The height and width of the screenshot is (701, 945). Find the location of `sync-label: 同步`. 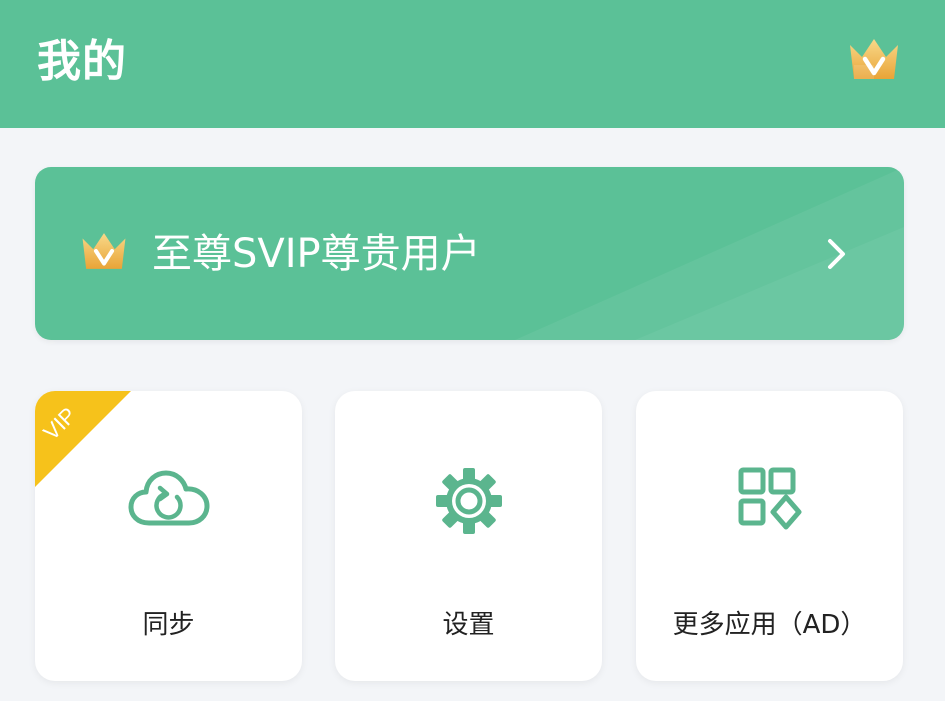

sync-label: 同步 is located at coordinates (168, 625).